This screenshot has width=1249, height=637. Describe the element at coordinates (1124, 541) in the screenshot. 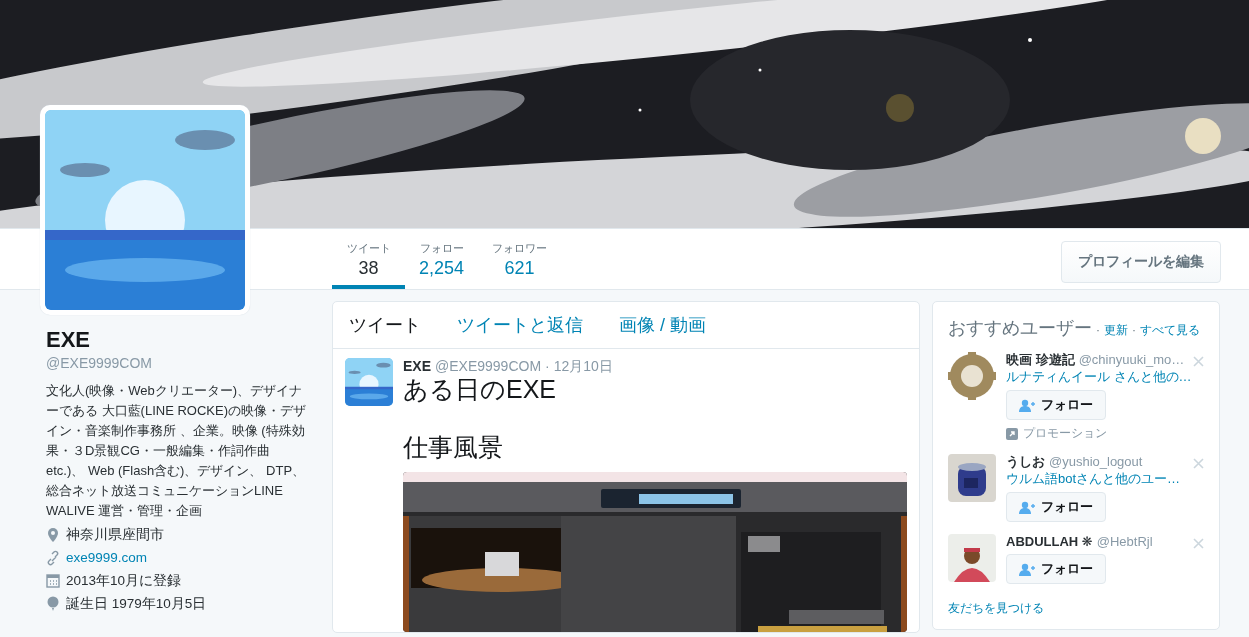

I see `user-handle: @HebtRjl` at that location.